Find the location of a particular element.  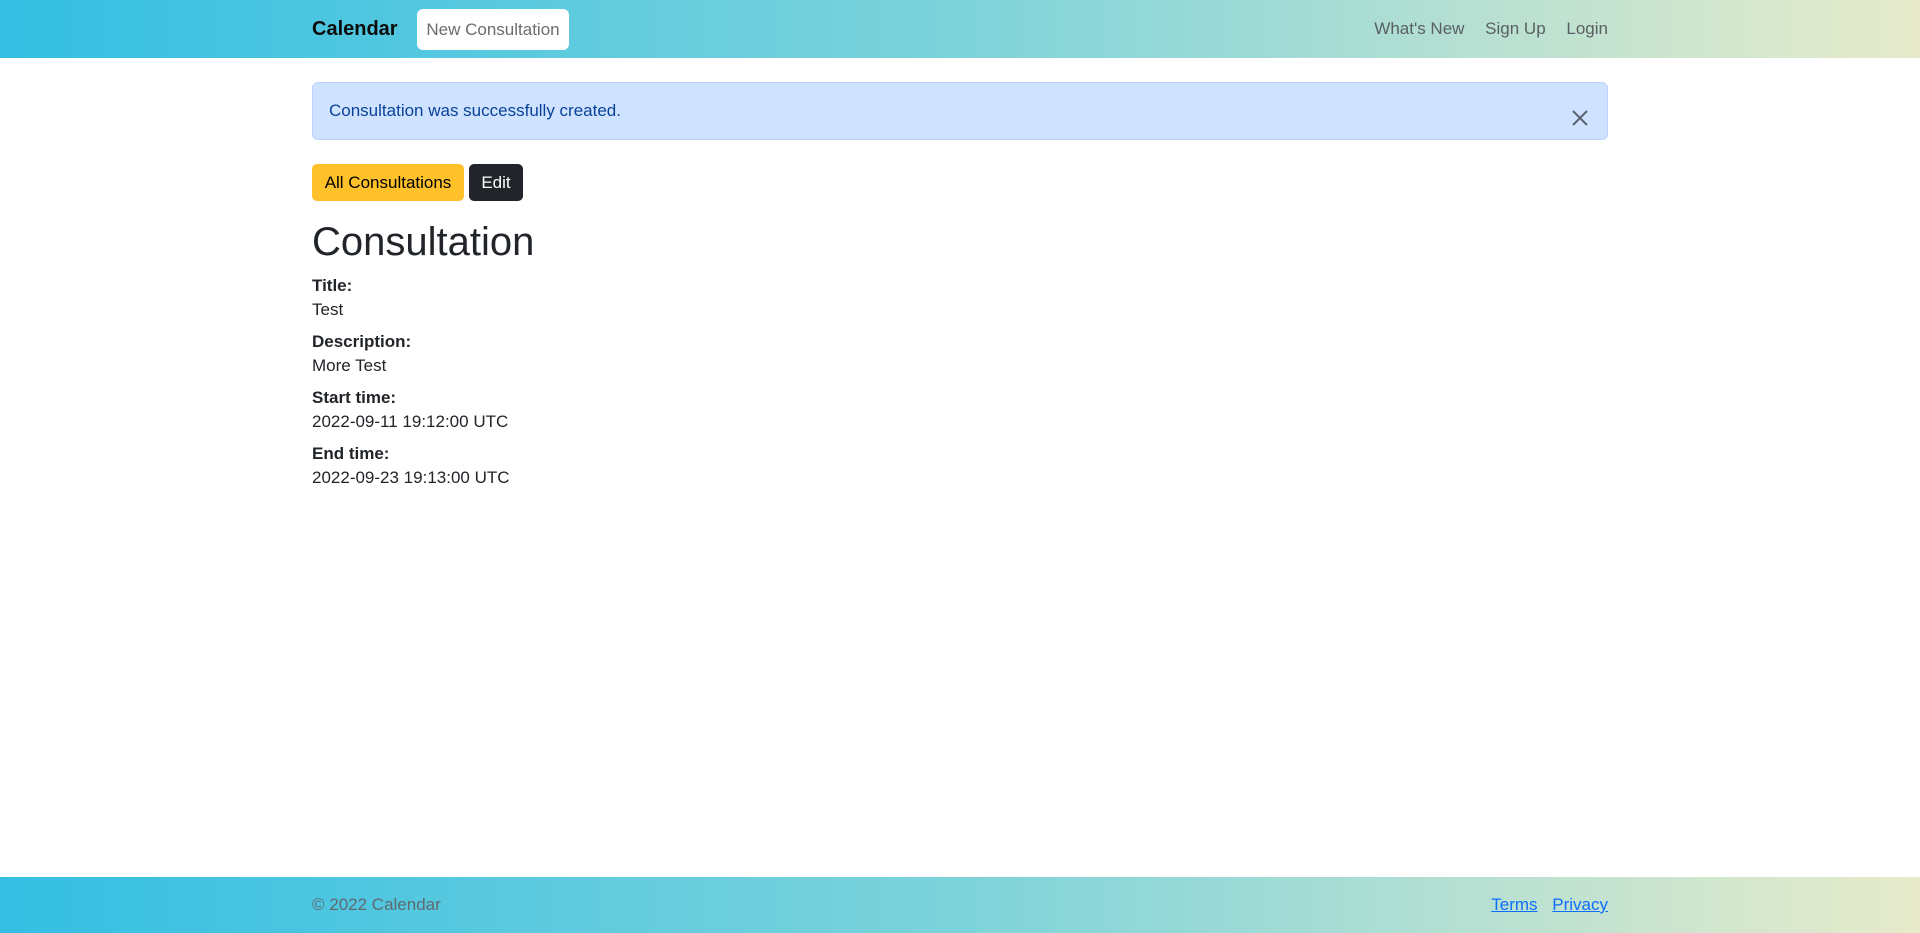

edit-button: Edit is located at coordinates (496, 182).